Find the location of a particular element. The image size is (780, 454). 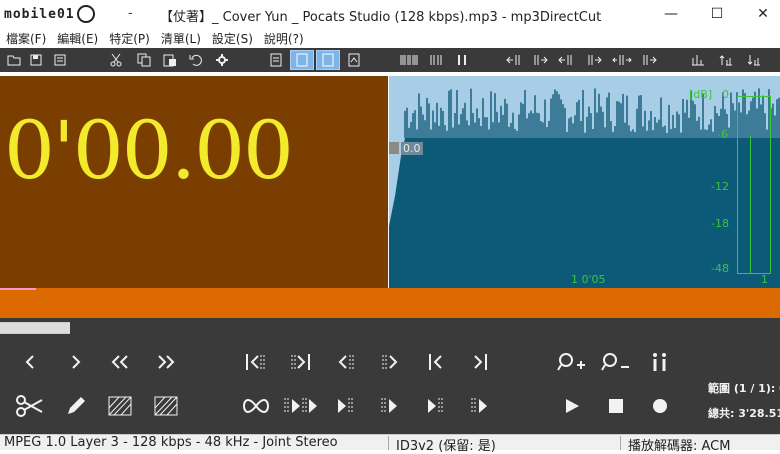

barcode-icon is located at coordinates (409, 60).